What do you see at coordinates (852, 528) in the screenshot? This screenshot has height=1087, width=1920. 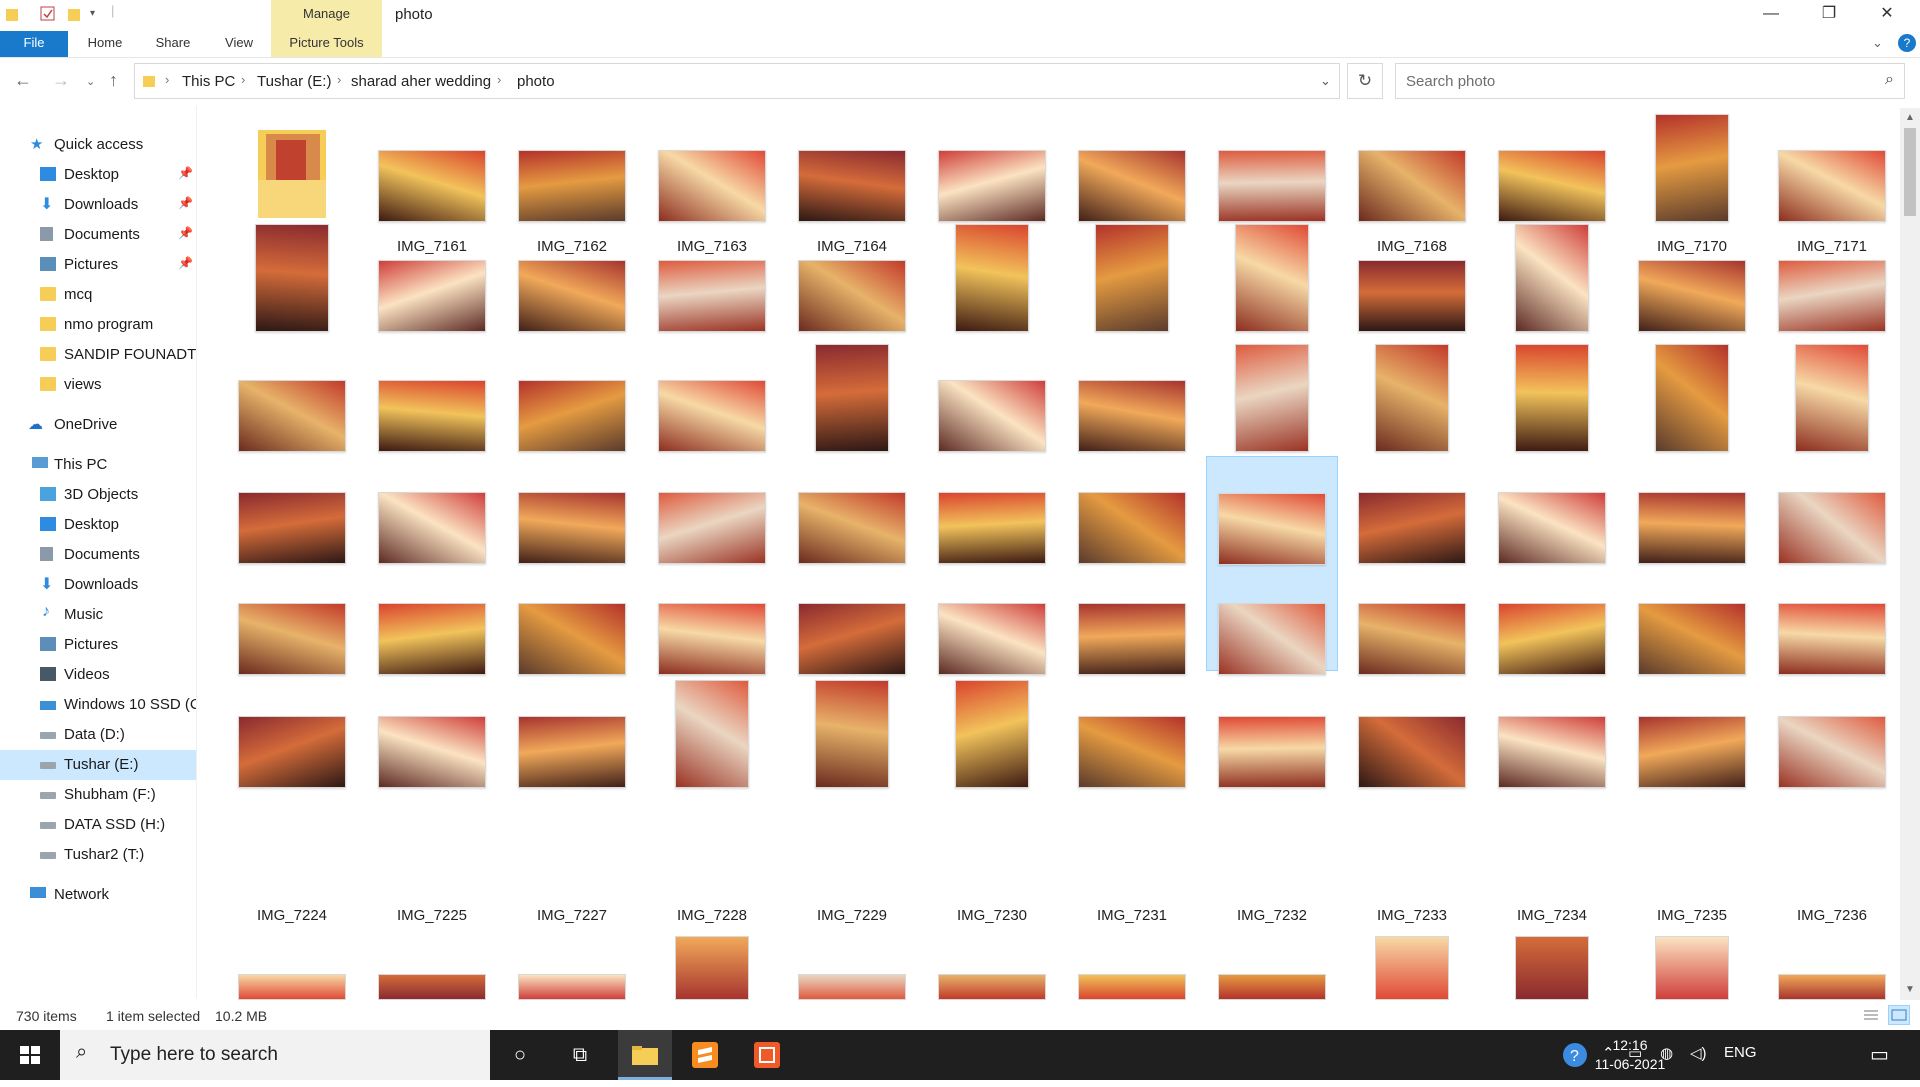 I see `photo-thumbnail` at bounding box center [852, 528].